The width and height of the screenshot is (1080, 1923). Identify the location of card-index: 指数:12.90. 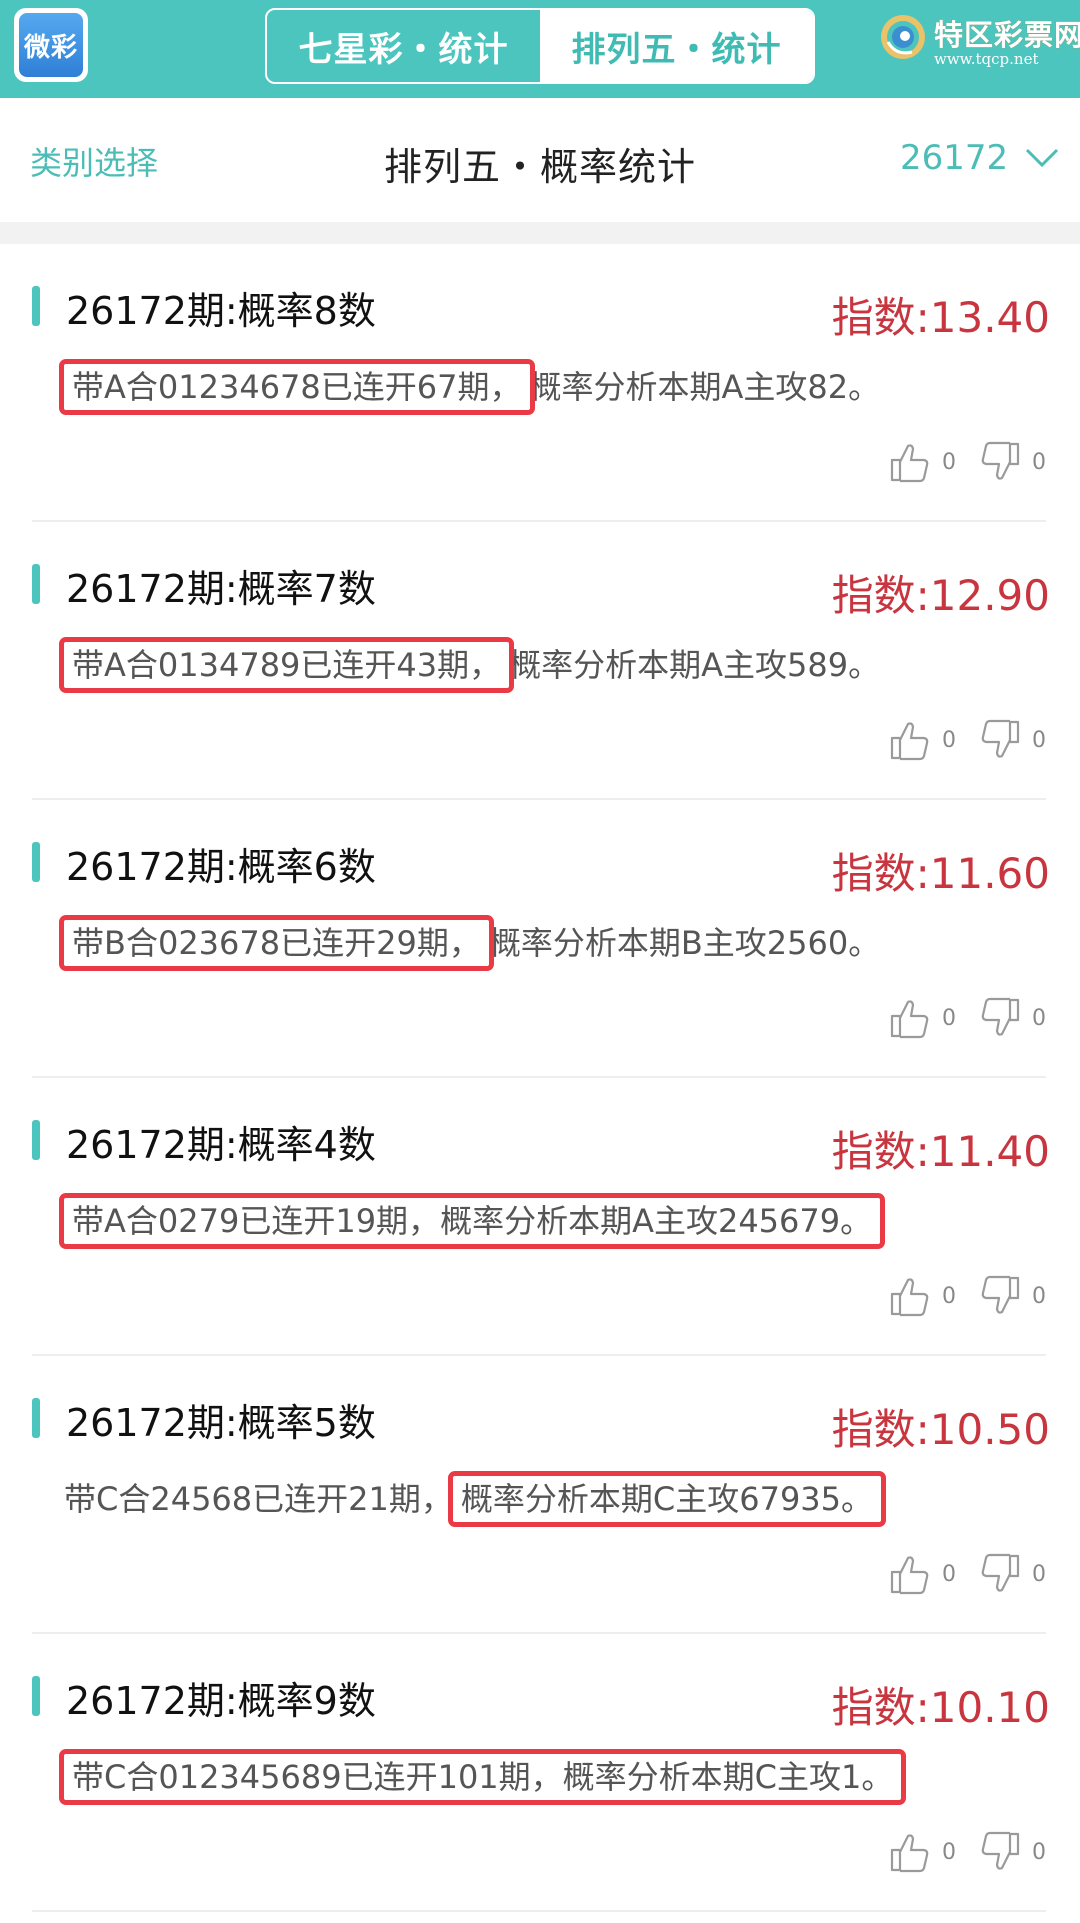
(940, 595).